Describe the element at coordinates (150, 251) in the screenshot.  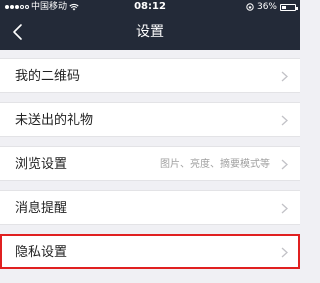
I see `setting-privacy: 隐私设置` at that location.